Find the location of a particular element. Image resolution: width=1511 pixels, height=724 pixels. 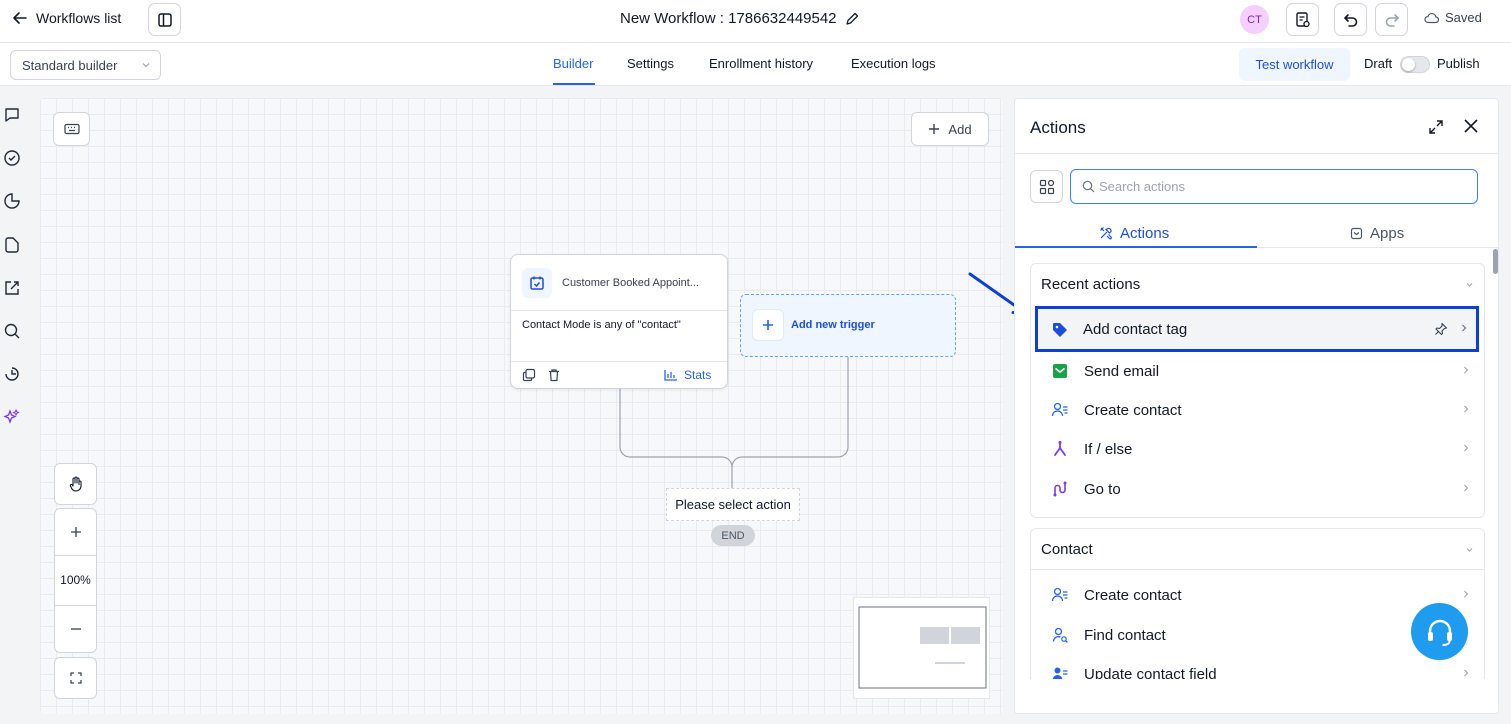

panel-scrollbar is located at coordinates (1495, 261).